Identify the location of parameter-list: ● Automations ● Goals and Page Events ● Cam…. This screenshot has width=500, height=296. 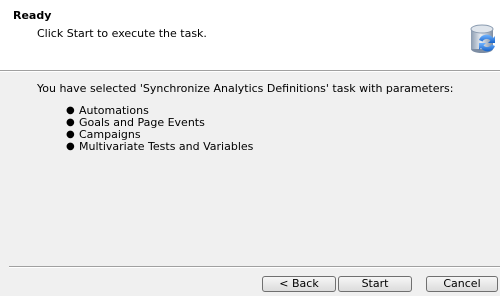
(159, 129).